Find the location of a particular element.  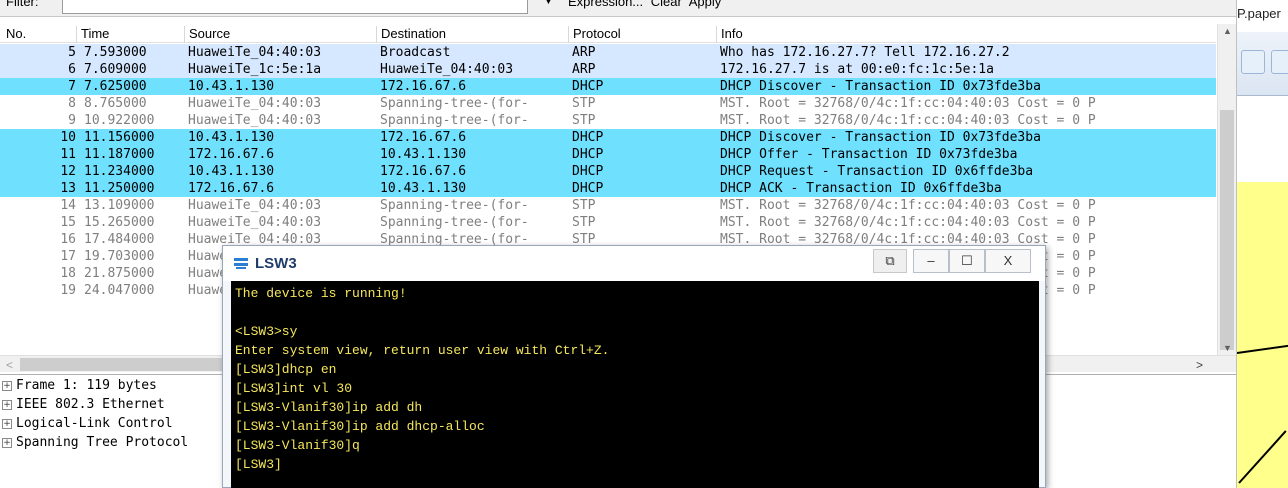

hscroll-thumb is located at coordinates (130, 364).